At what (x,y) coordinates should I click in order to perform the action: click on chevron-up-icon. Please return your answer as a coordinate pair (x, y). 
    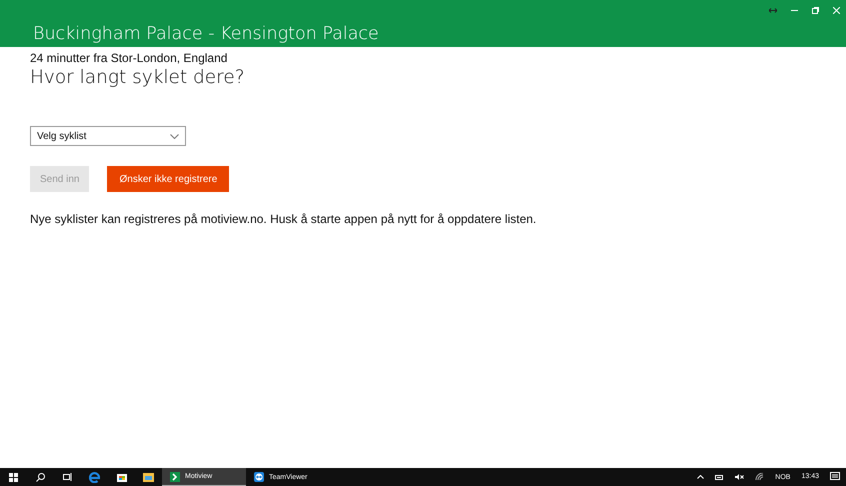
    Looking at the image, I should click on (700, 477).